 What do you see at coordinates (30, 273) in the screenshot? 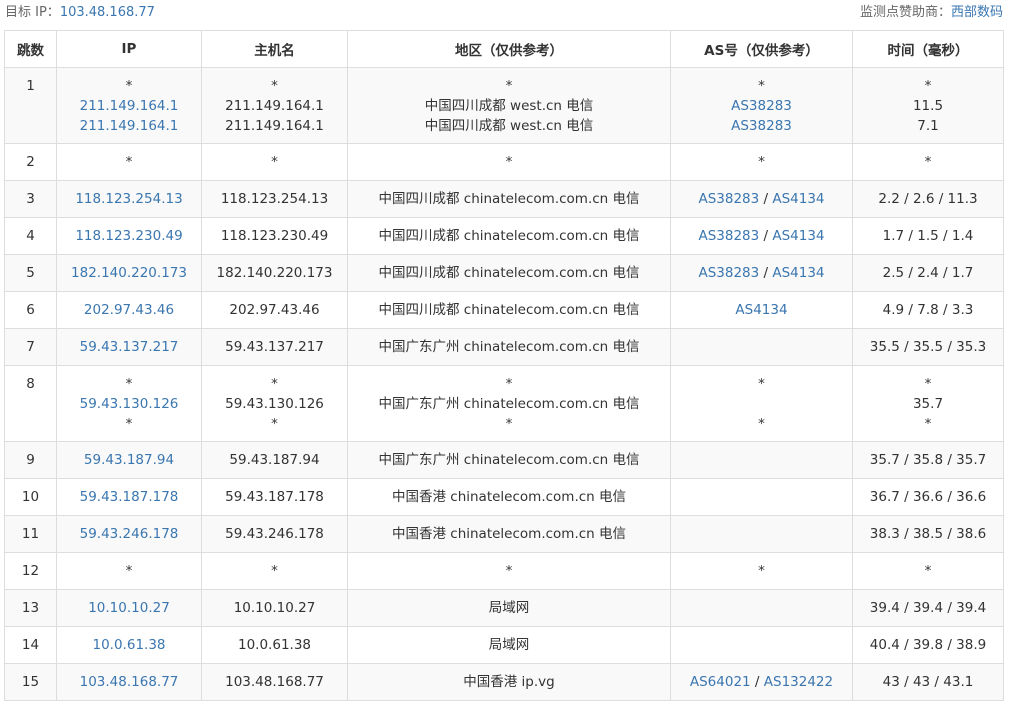
I see `hop-cell: 5` at bounding box center [30, 273].